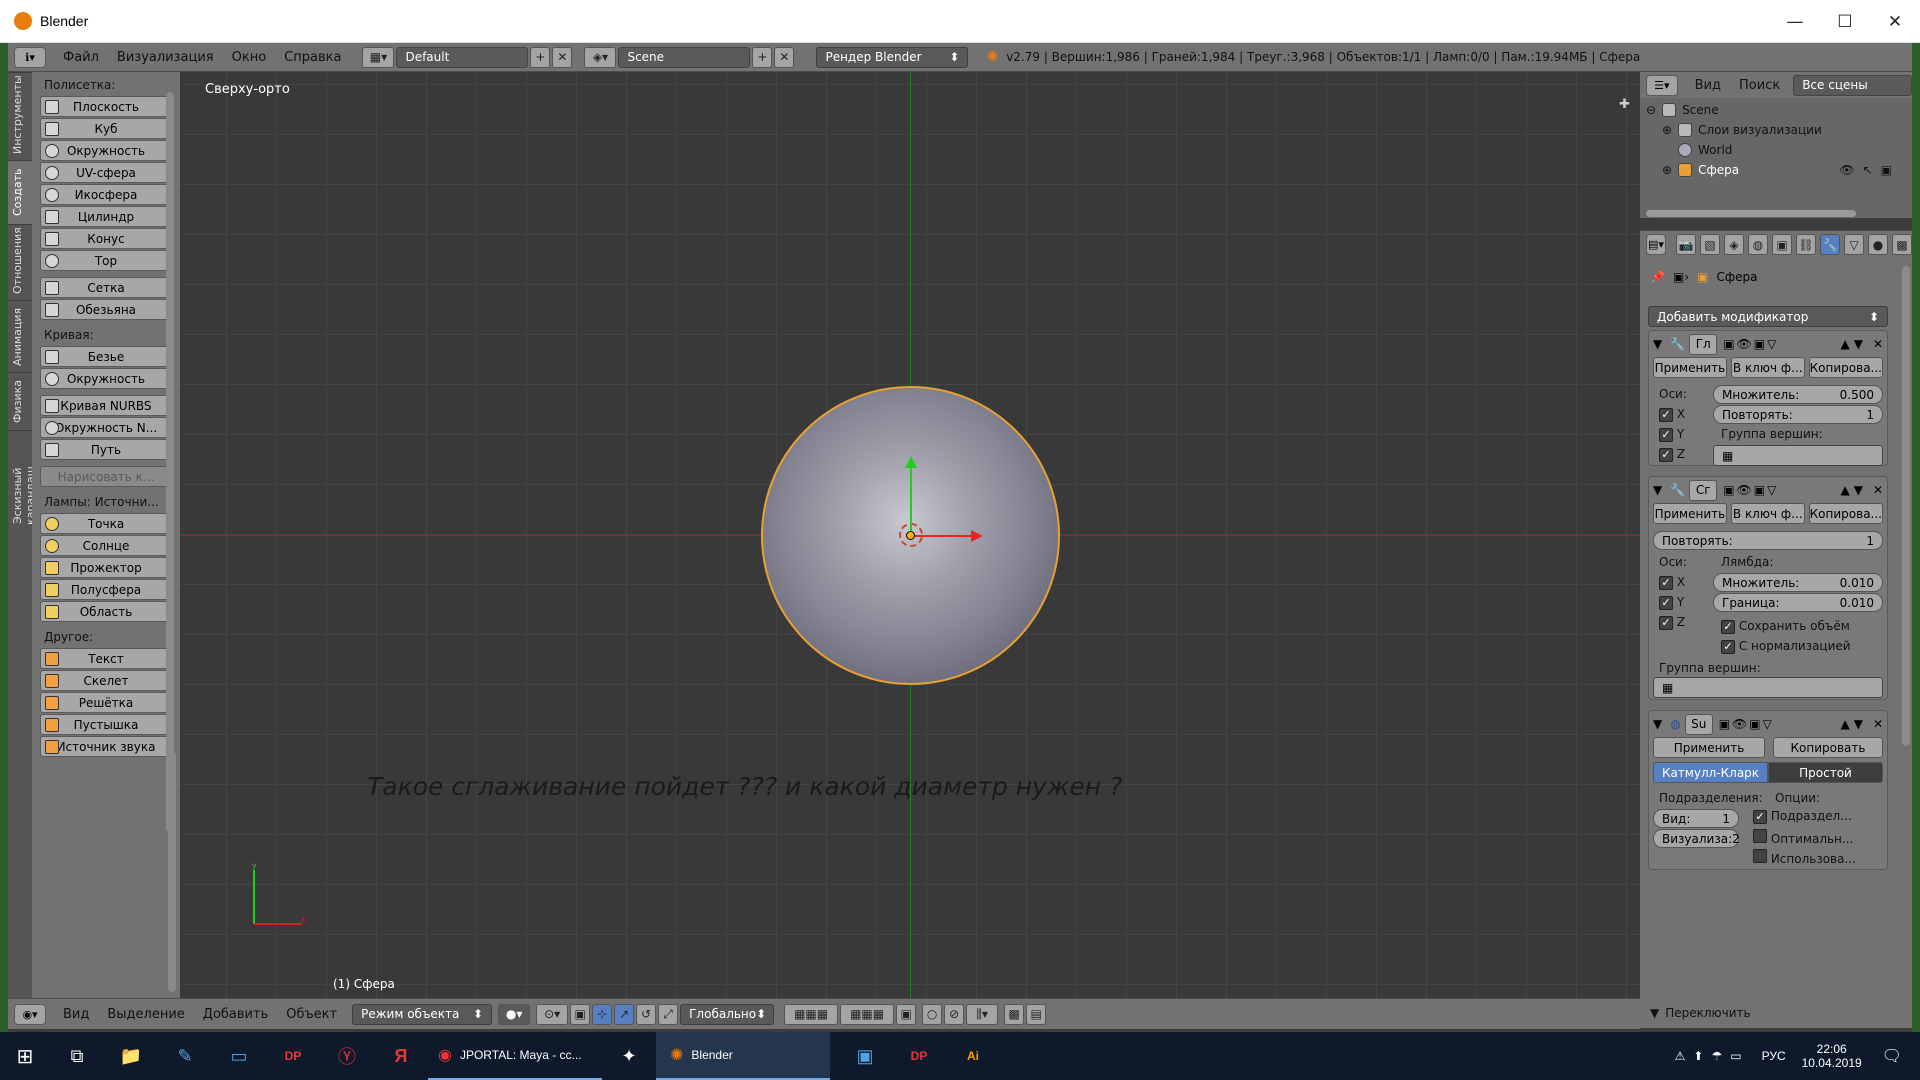 The image size is (1920, 1080). Describe the element at coordinates (892, 57) in the screenshot. I see `render-engine-dropdown: Рендер Blender ⬍` at that location.